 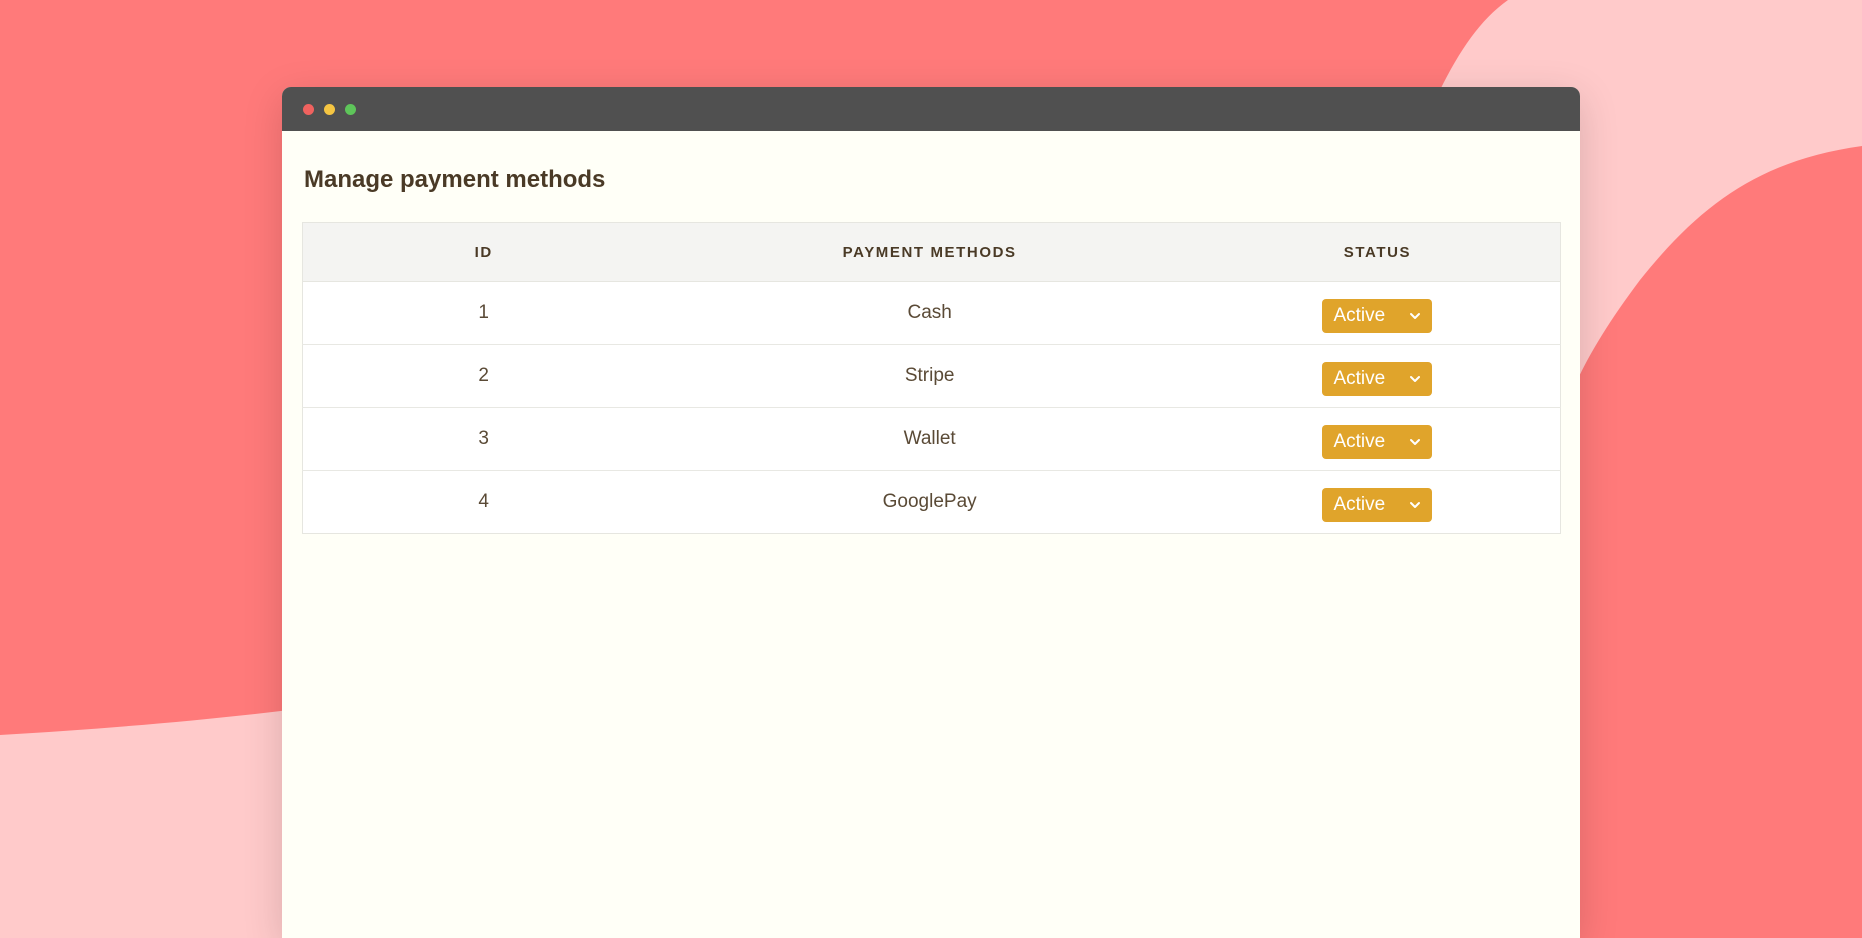 I want to click on window-titlebar, so click(x=931, y=109).